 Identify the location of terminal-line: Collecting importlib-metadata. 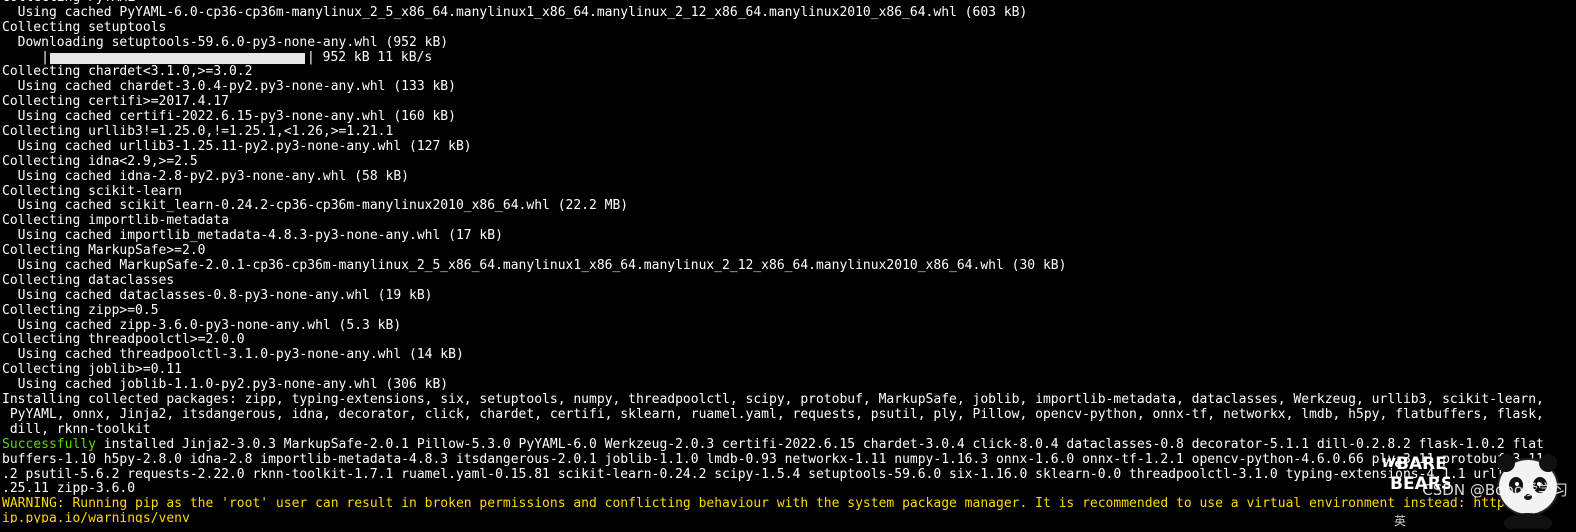
(115, 221).